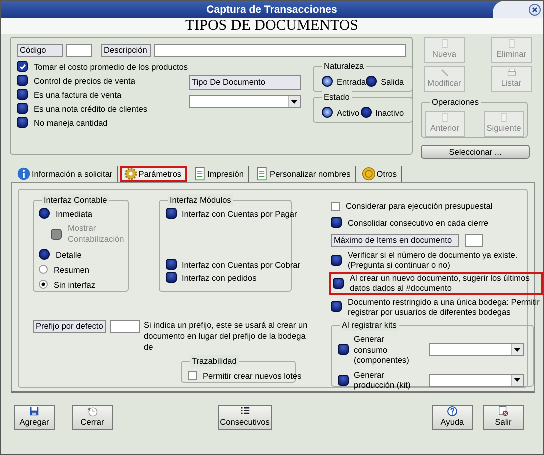 This screenshot has height=455, width=544. Describe the element at coordinates (452, 411) in the screenshot. I see `question-icon` at that location.